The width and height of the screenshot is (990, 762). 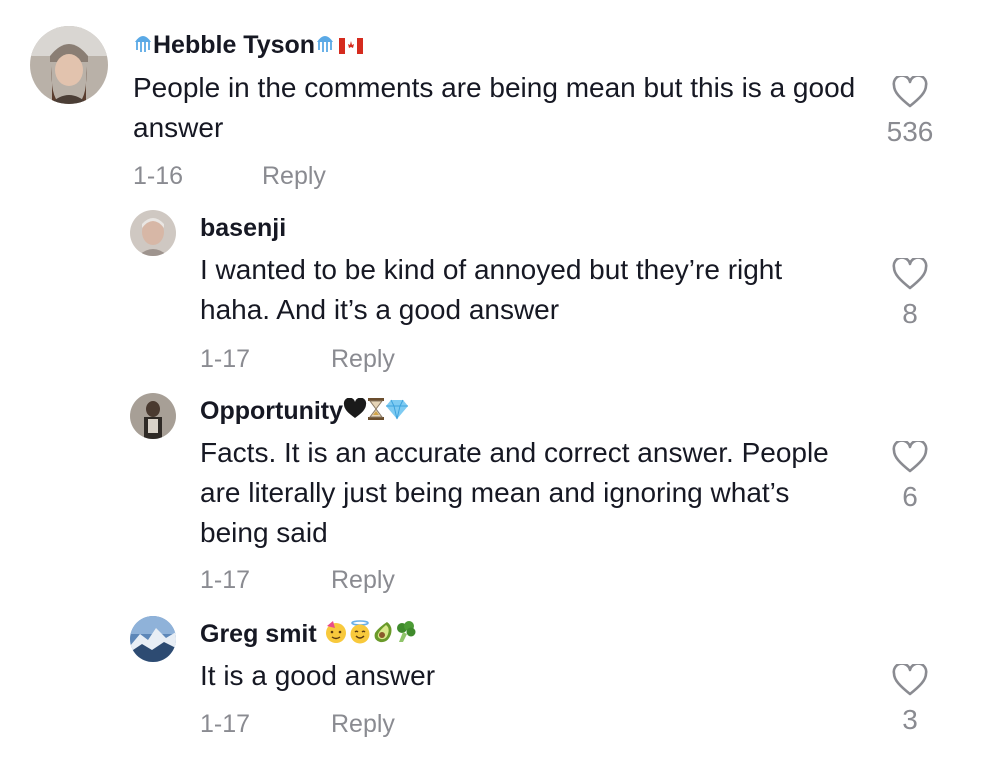 I want to click on comment-date: 1-16, so click(x=158, y=176).